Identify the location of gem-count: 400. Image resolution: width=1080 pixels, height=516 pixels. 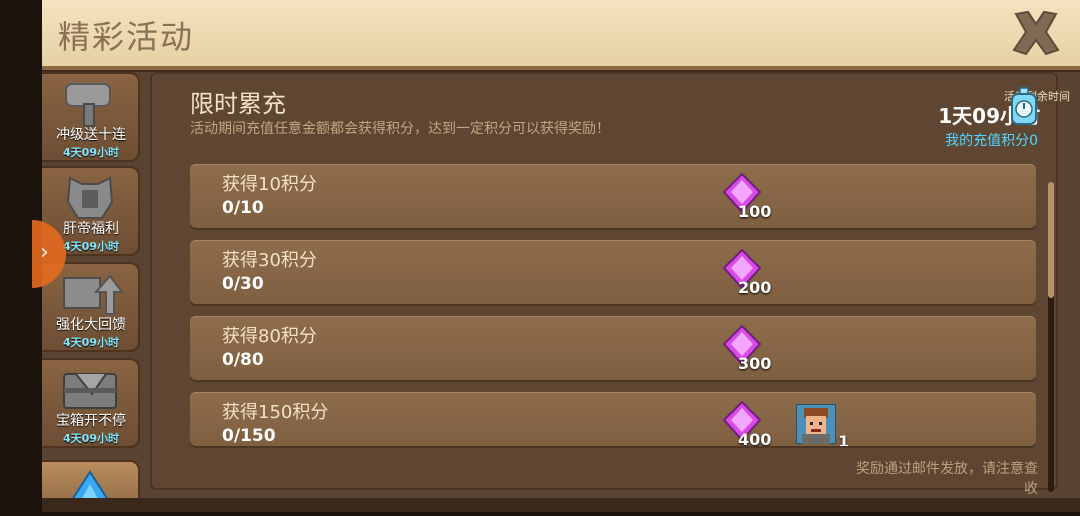
(755, 438).